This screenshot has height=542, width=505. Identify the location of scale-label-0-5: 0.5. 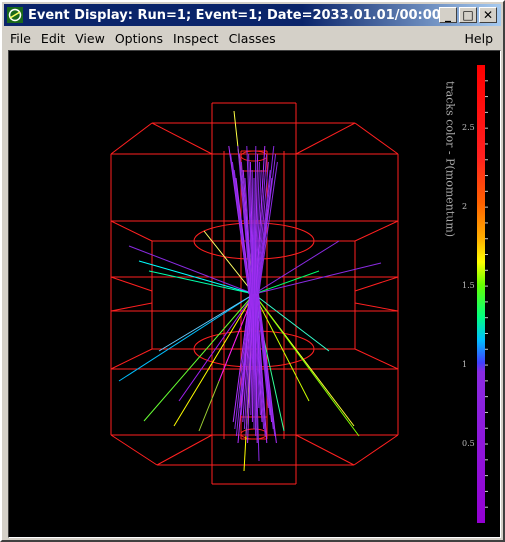
(468, 444).